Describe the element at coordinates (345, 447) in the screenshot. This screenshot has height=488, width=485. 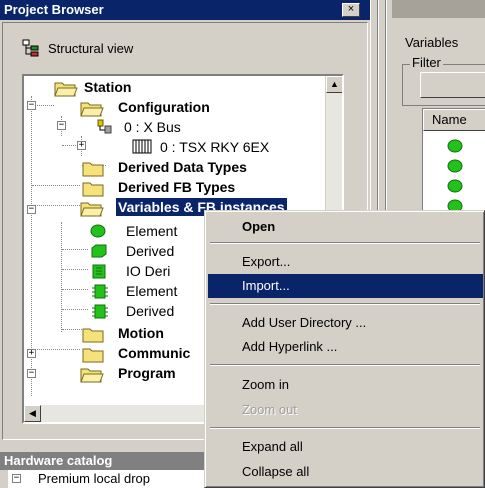
I see `menu-item-expand-all: Expand all` at that location.